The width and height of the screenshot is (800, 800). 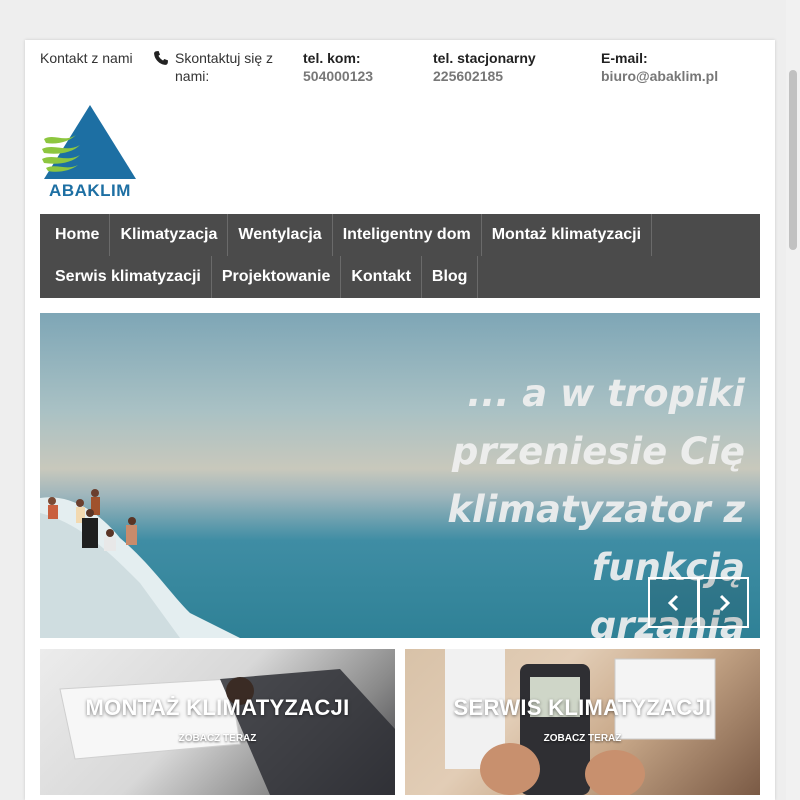 I want to click on phone-icon, so click(x=161, y=58).